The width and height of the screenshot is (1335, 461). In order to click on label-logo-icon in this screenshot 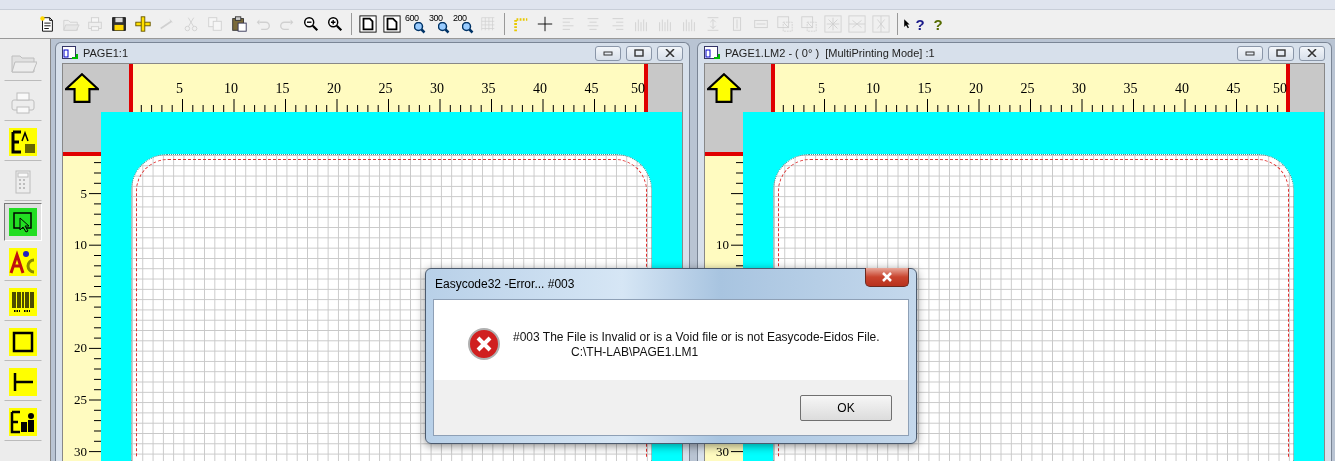, I will do `click(23, 142)`.